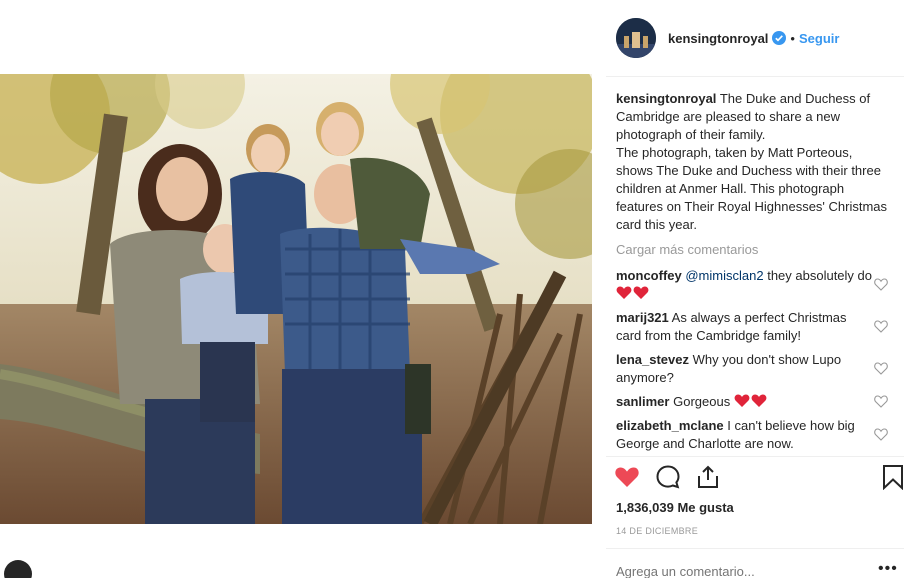  What do you see at coordinates (755, 479) in the screenshot?
I see `post-actions-bar` at bounding box center [755, 479].